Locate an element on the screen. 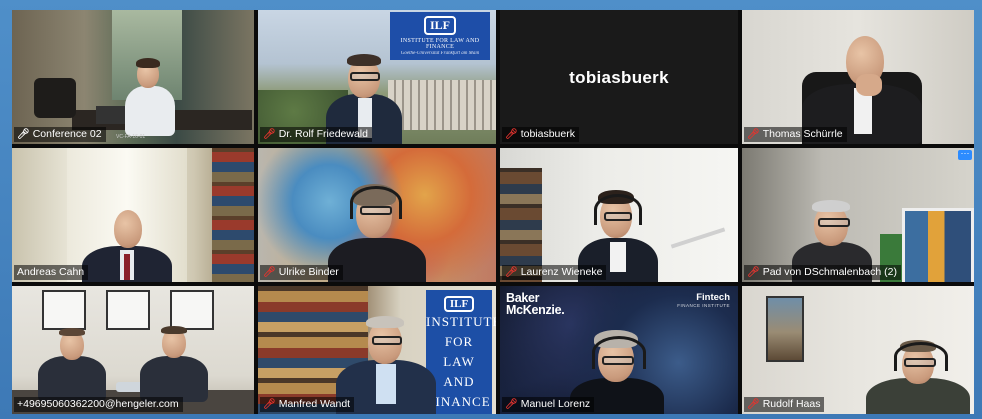 This screenshot has height=419, width=982. laptop is located at coordinates (112, 115).